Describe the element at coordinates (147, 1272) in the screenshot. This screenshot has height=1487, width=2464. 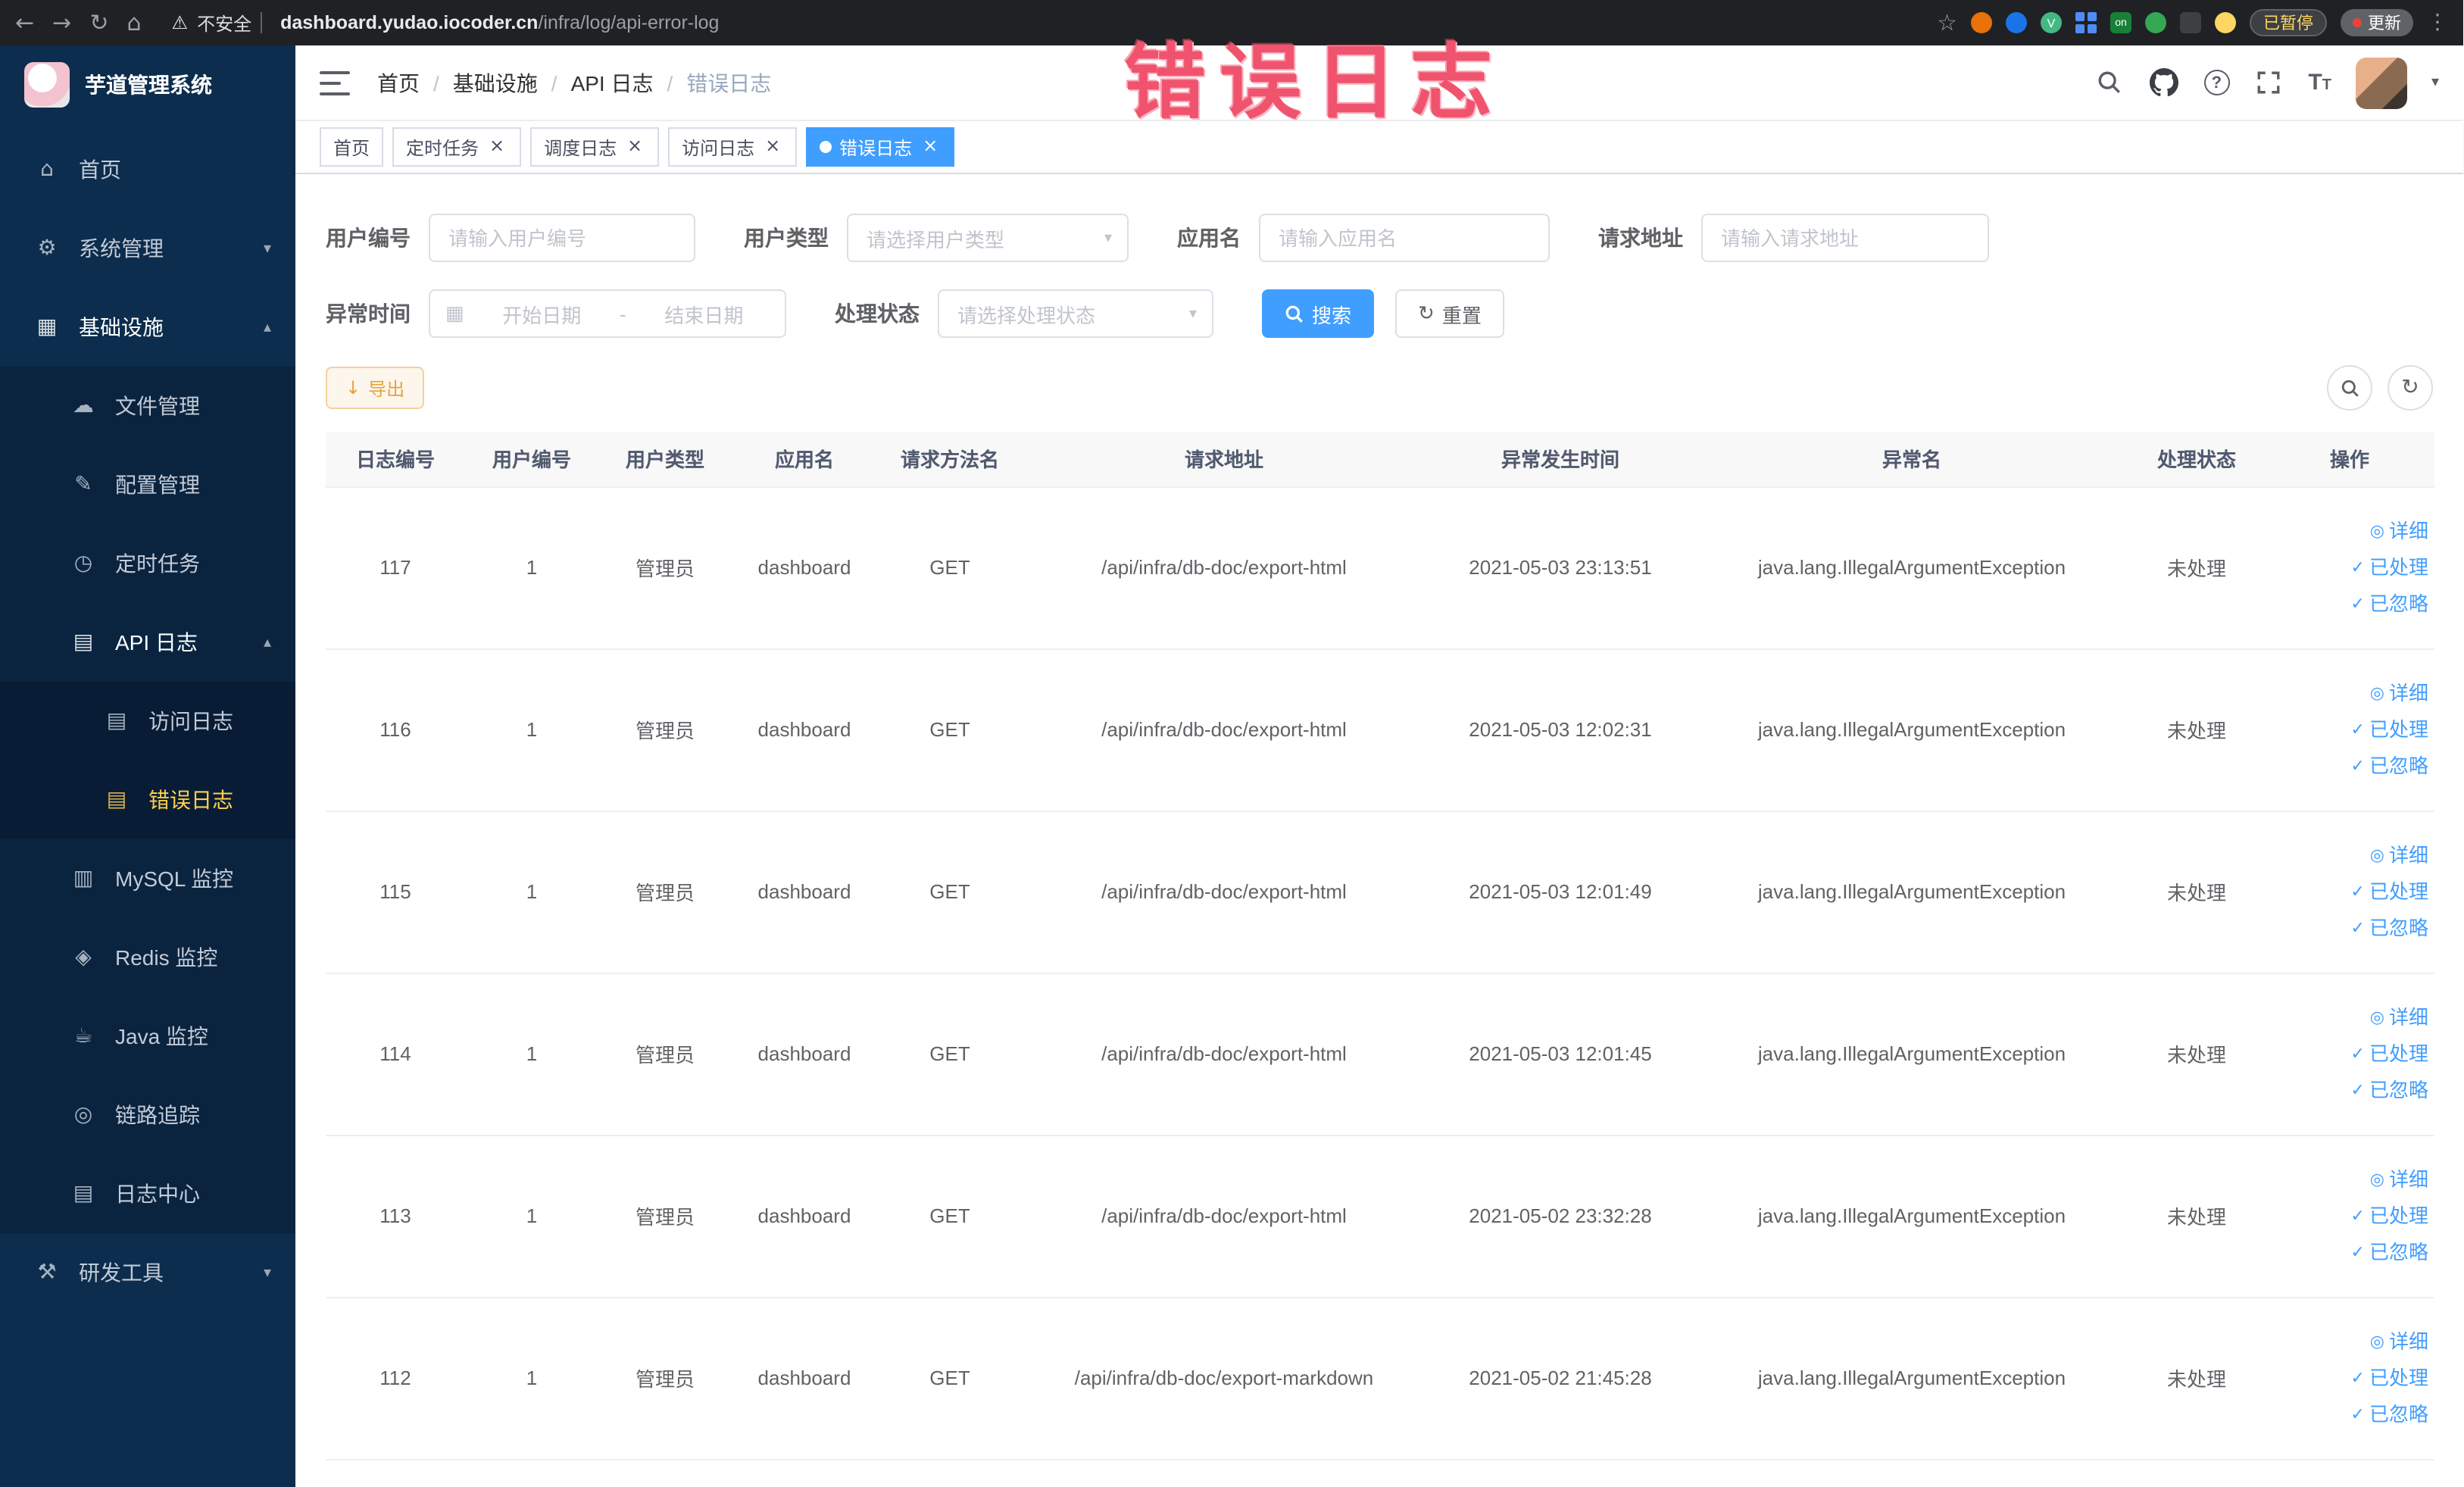
I see `sidebar-item-dev-tools: ⚒ 研发工具 ▾` at that location.